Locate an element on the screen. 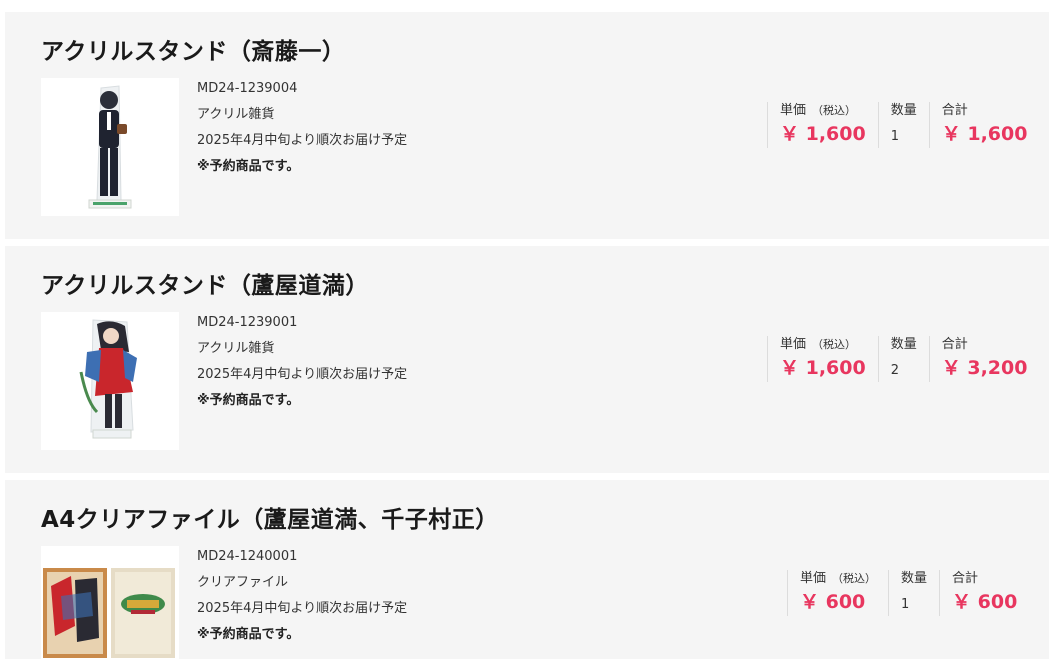 The image size is (1056, 659). price-block: 単価 （税込） ￥ 1,600 数量 1 合計 ￥ 1,600 is located at coordinates (897, 125).